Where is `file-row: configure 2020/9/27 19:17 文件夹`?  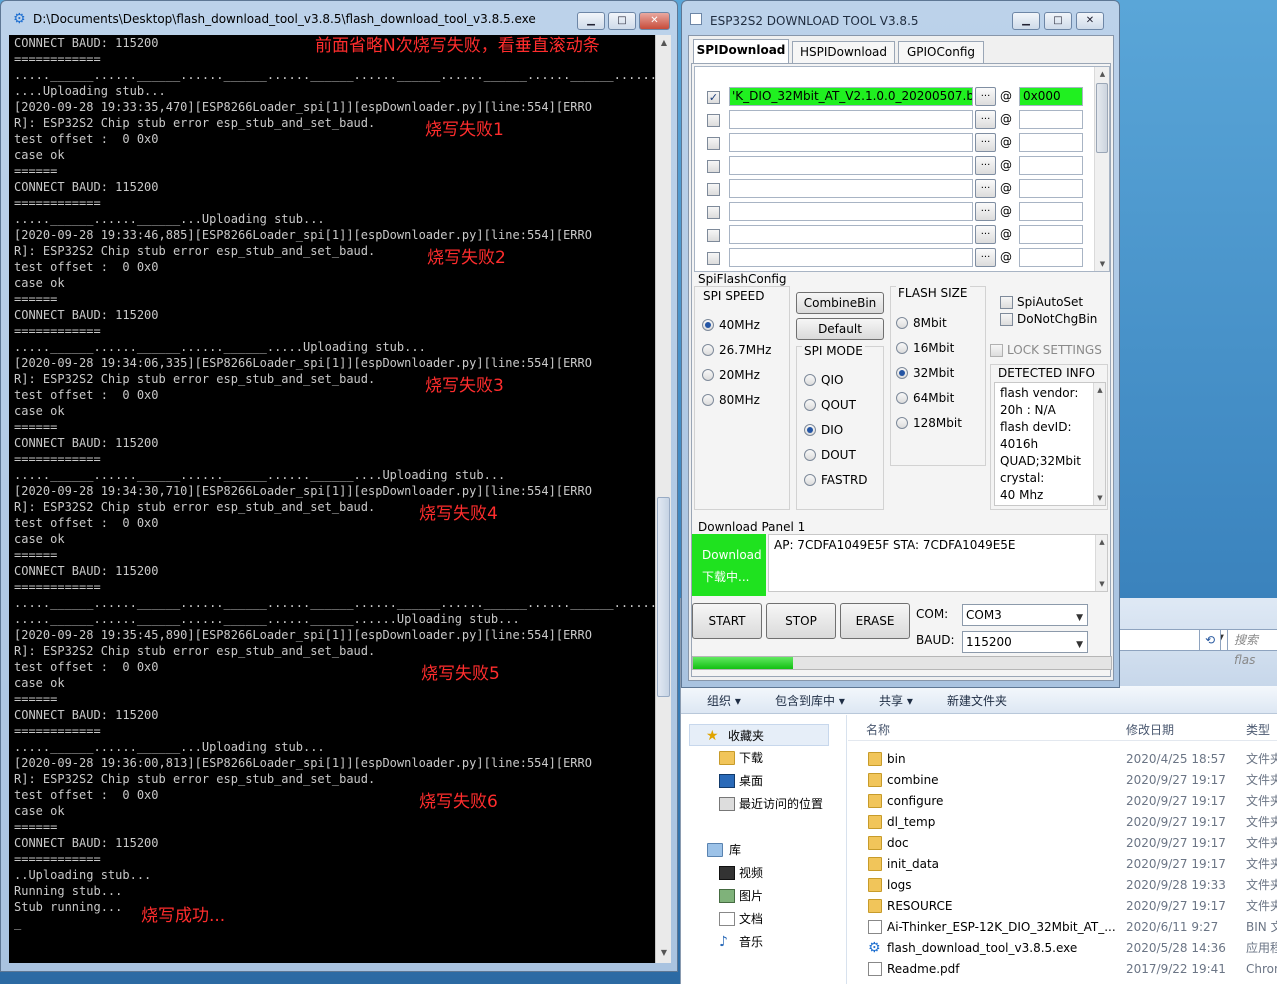 file-row: configure 2020/9/27 19:17 文件夹 is located at coordinates (1062, 801).